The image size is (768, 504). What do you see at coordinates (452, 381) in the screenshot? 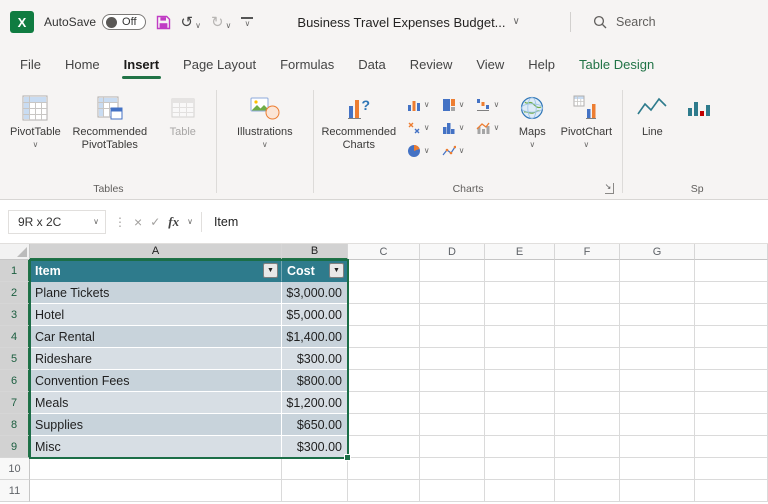
I see `cell-d6` at bounding box center [452, 381].